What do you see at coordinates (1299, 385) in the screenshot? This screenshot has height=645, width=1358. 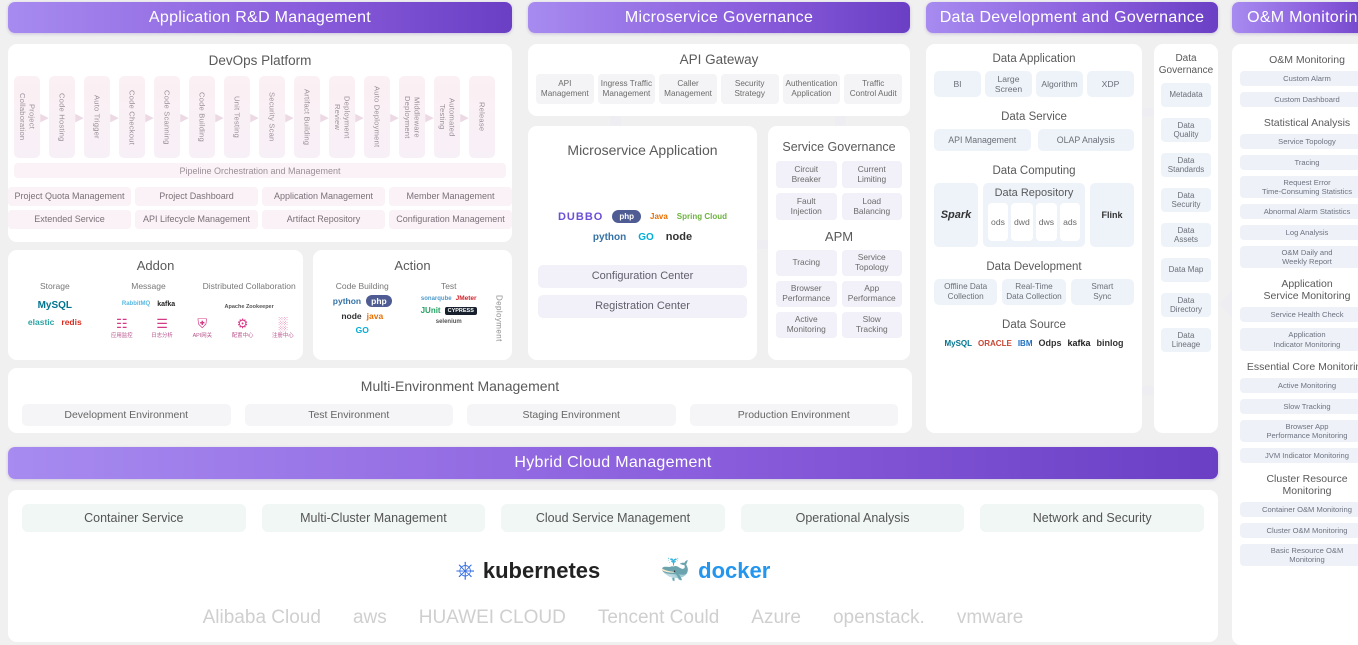 I see `om-item-pill: Active Monitoring` at bounding box center [1299, 385].